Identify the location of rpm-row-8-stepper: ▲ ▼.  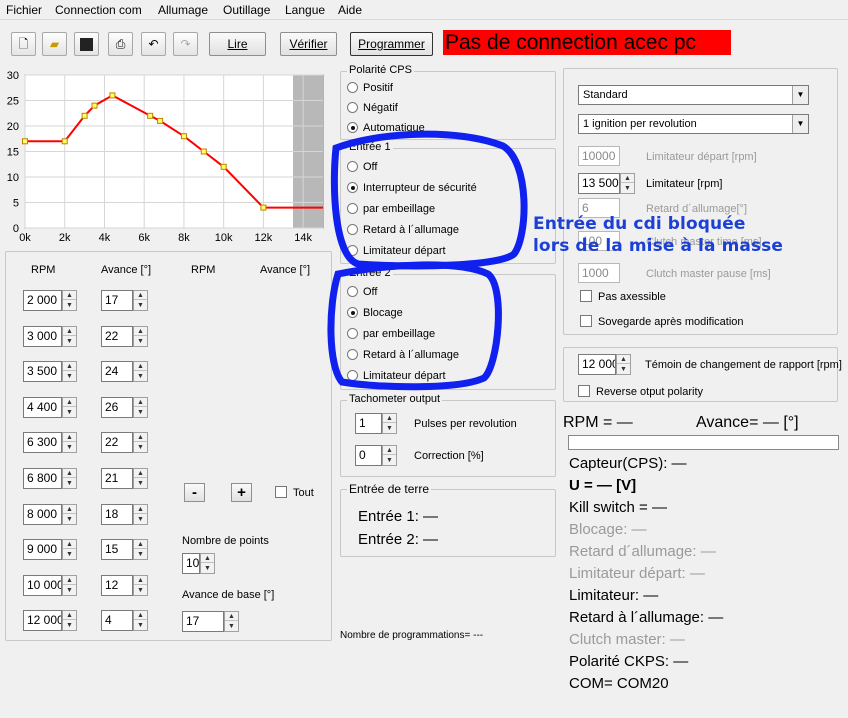
(69, 585).